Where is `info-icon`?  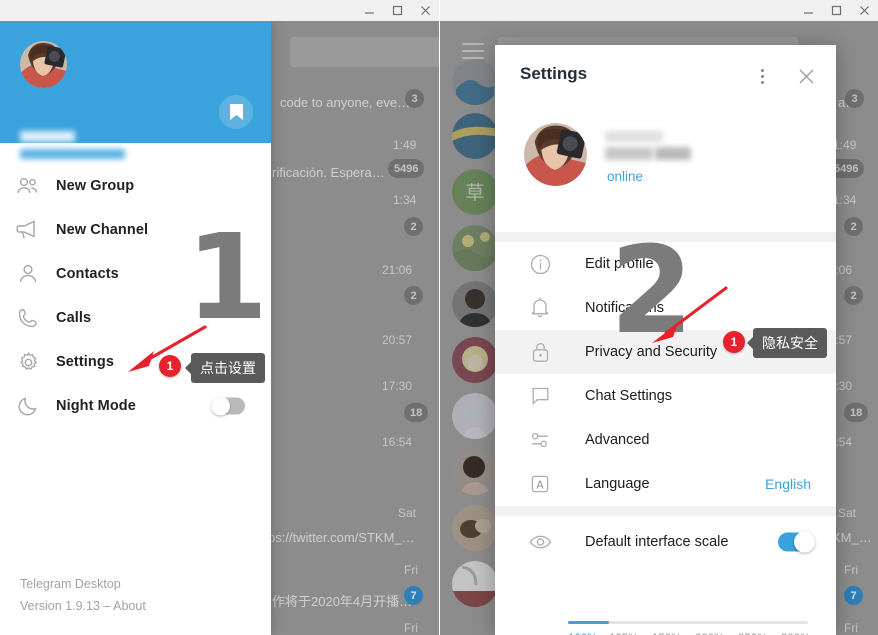 info-icon is located at coordinates (540, 264).